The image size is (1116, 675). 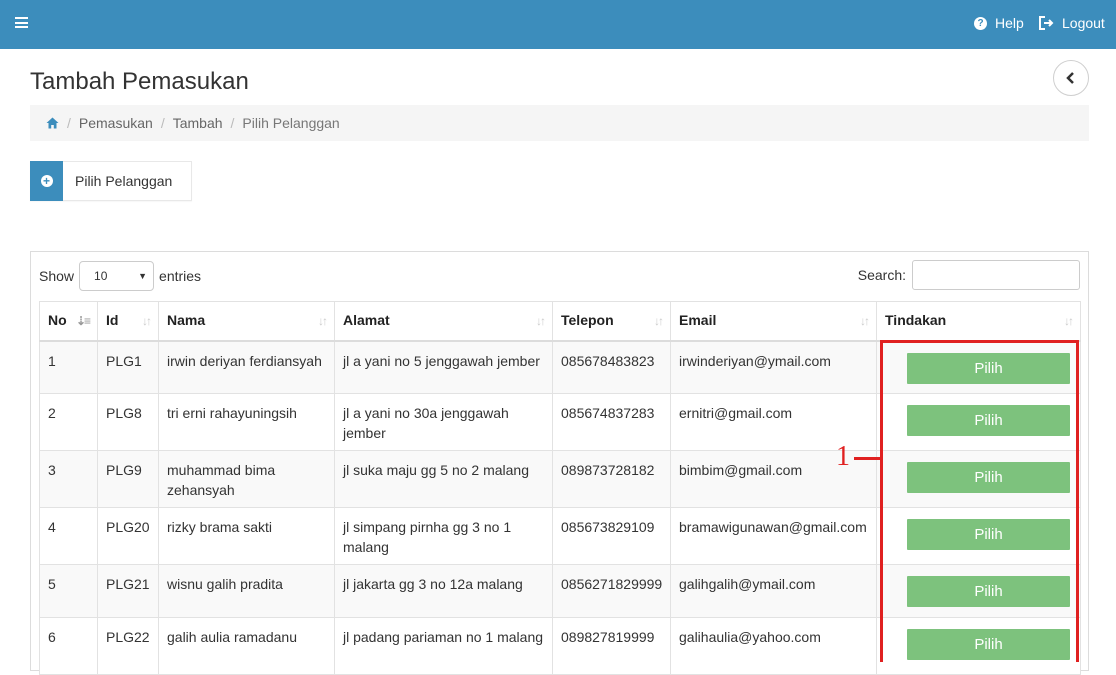 What do you see at coordinates (68, 321) in the screenshot?
I see `column-header-no: No ⇣≡` at bounding box center [68, 321].